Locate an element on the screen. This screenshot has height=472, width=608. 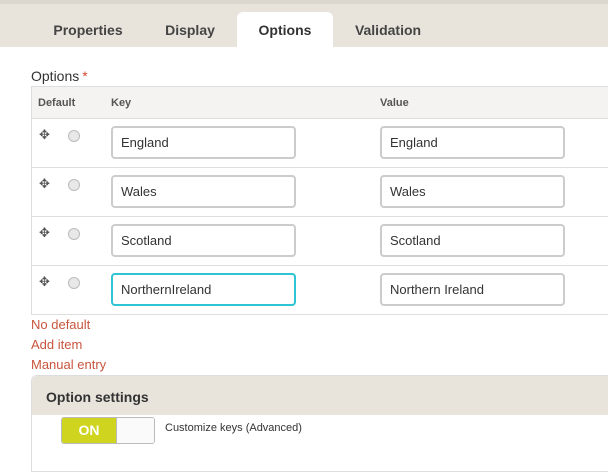
header-default: Default is located at coordinates (57, 103).